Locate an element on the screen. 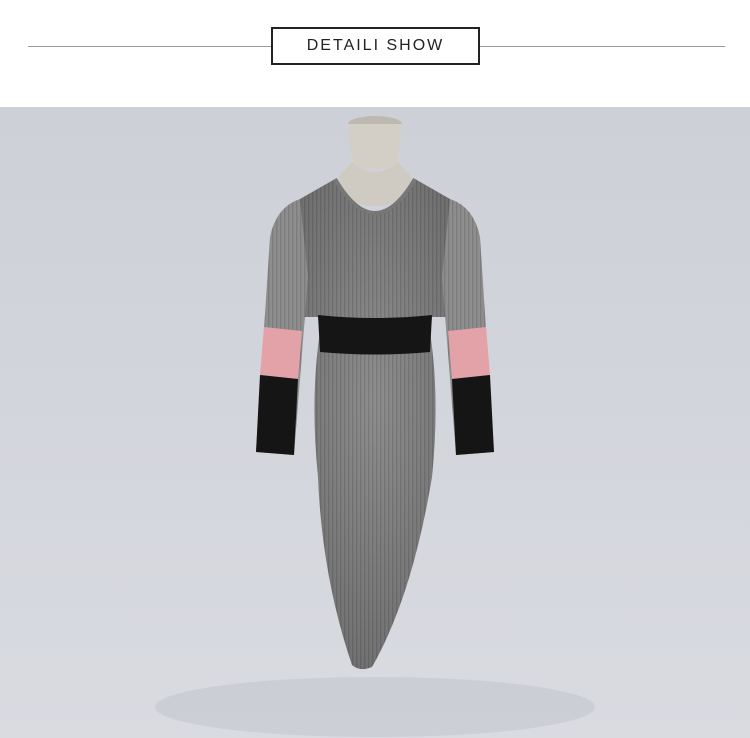 This screenshot has width=750, height=738. cuff-pink-left is located at coordinates (281, 353).